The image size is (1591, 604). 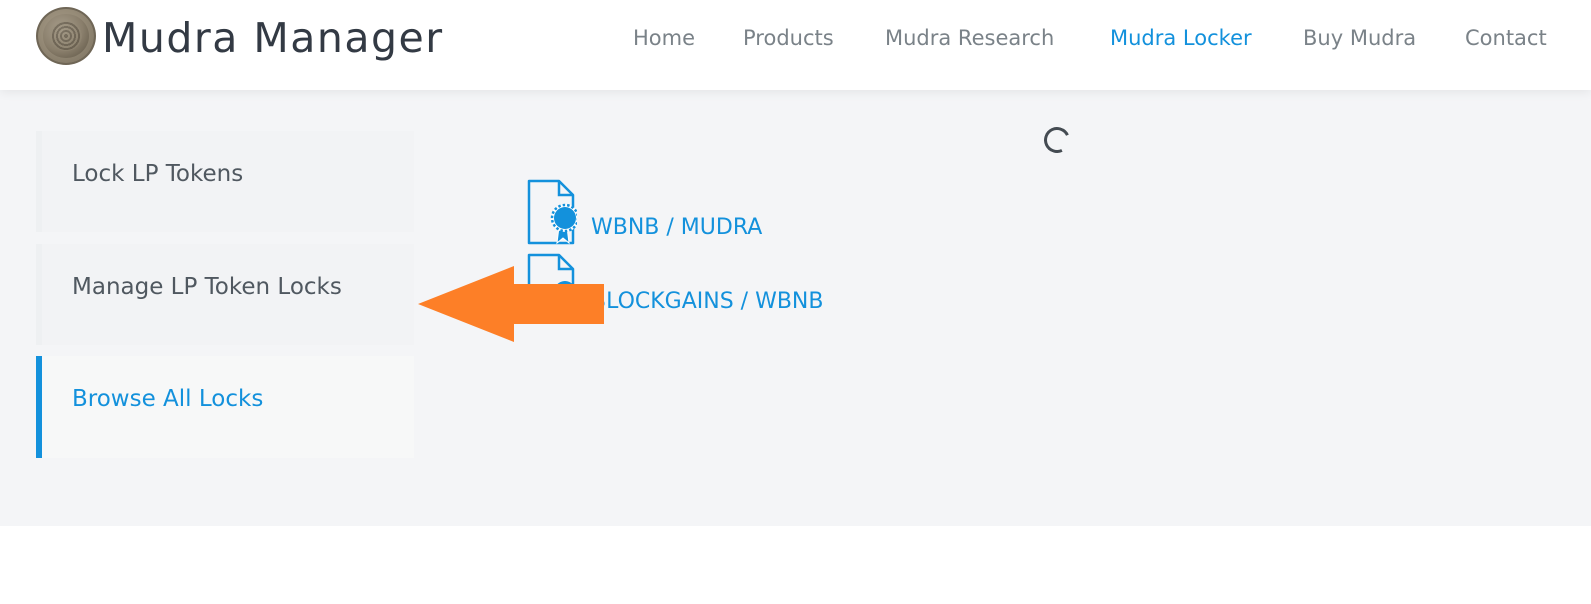 I want to click on sidebar-item-label: Lock LP Tokens, so click(x=158, y=174).